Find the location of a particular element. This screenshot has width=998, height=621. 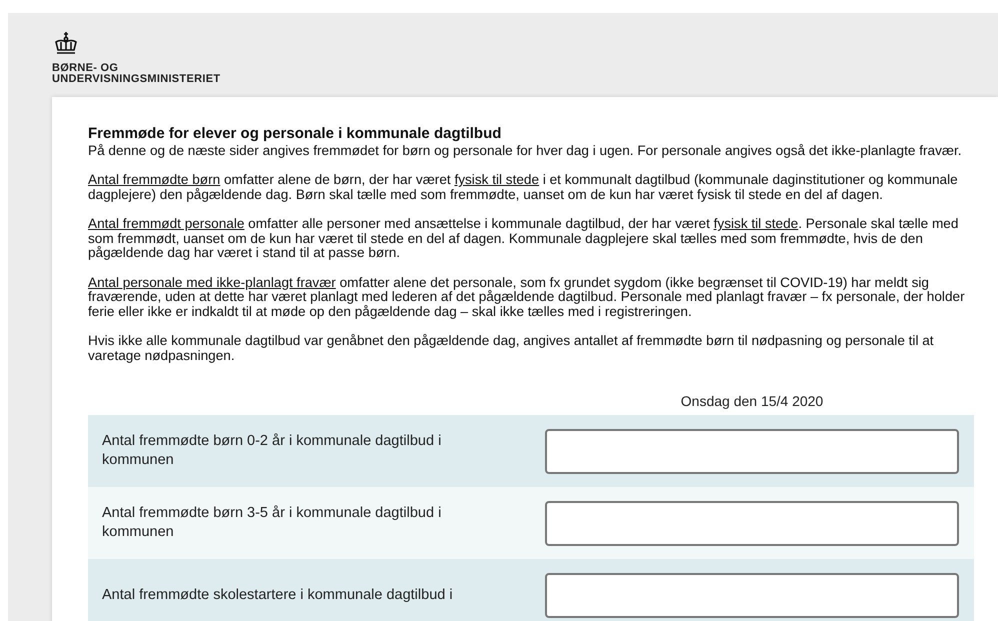

column-header: Onsdag den 15/4 2020 is located at coordinates (752, 401).